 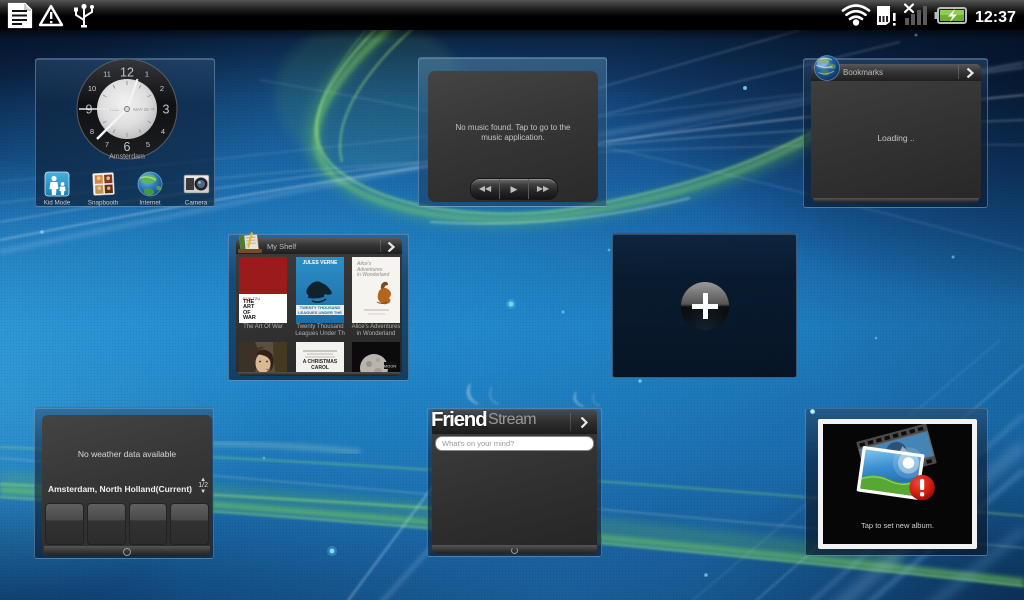 I want to click on svg-text: 11, so click(x=107, y=74).